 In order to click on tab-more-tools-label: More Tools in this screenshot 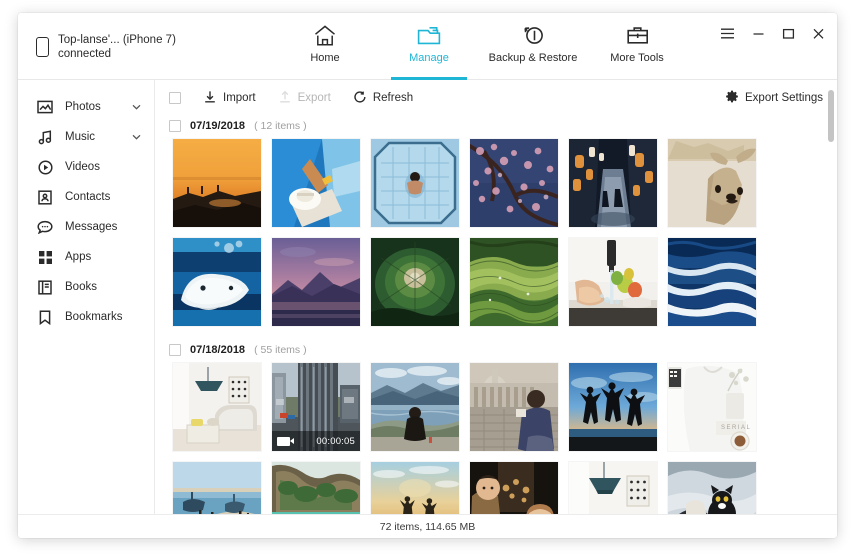, I will do `click(637, 58)`.